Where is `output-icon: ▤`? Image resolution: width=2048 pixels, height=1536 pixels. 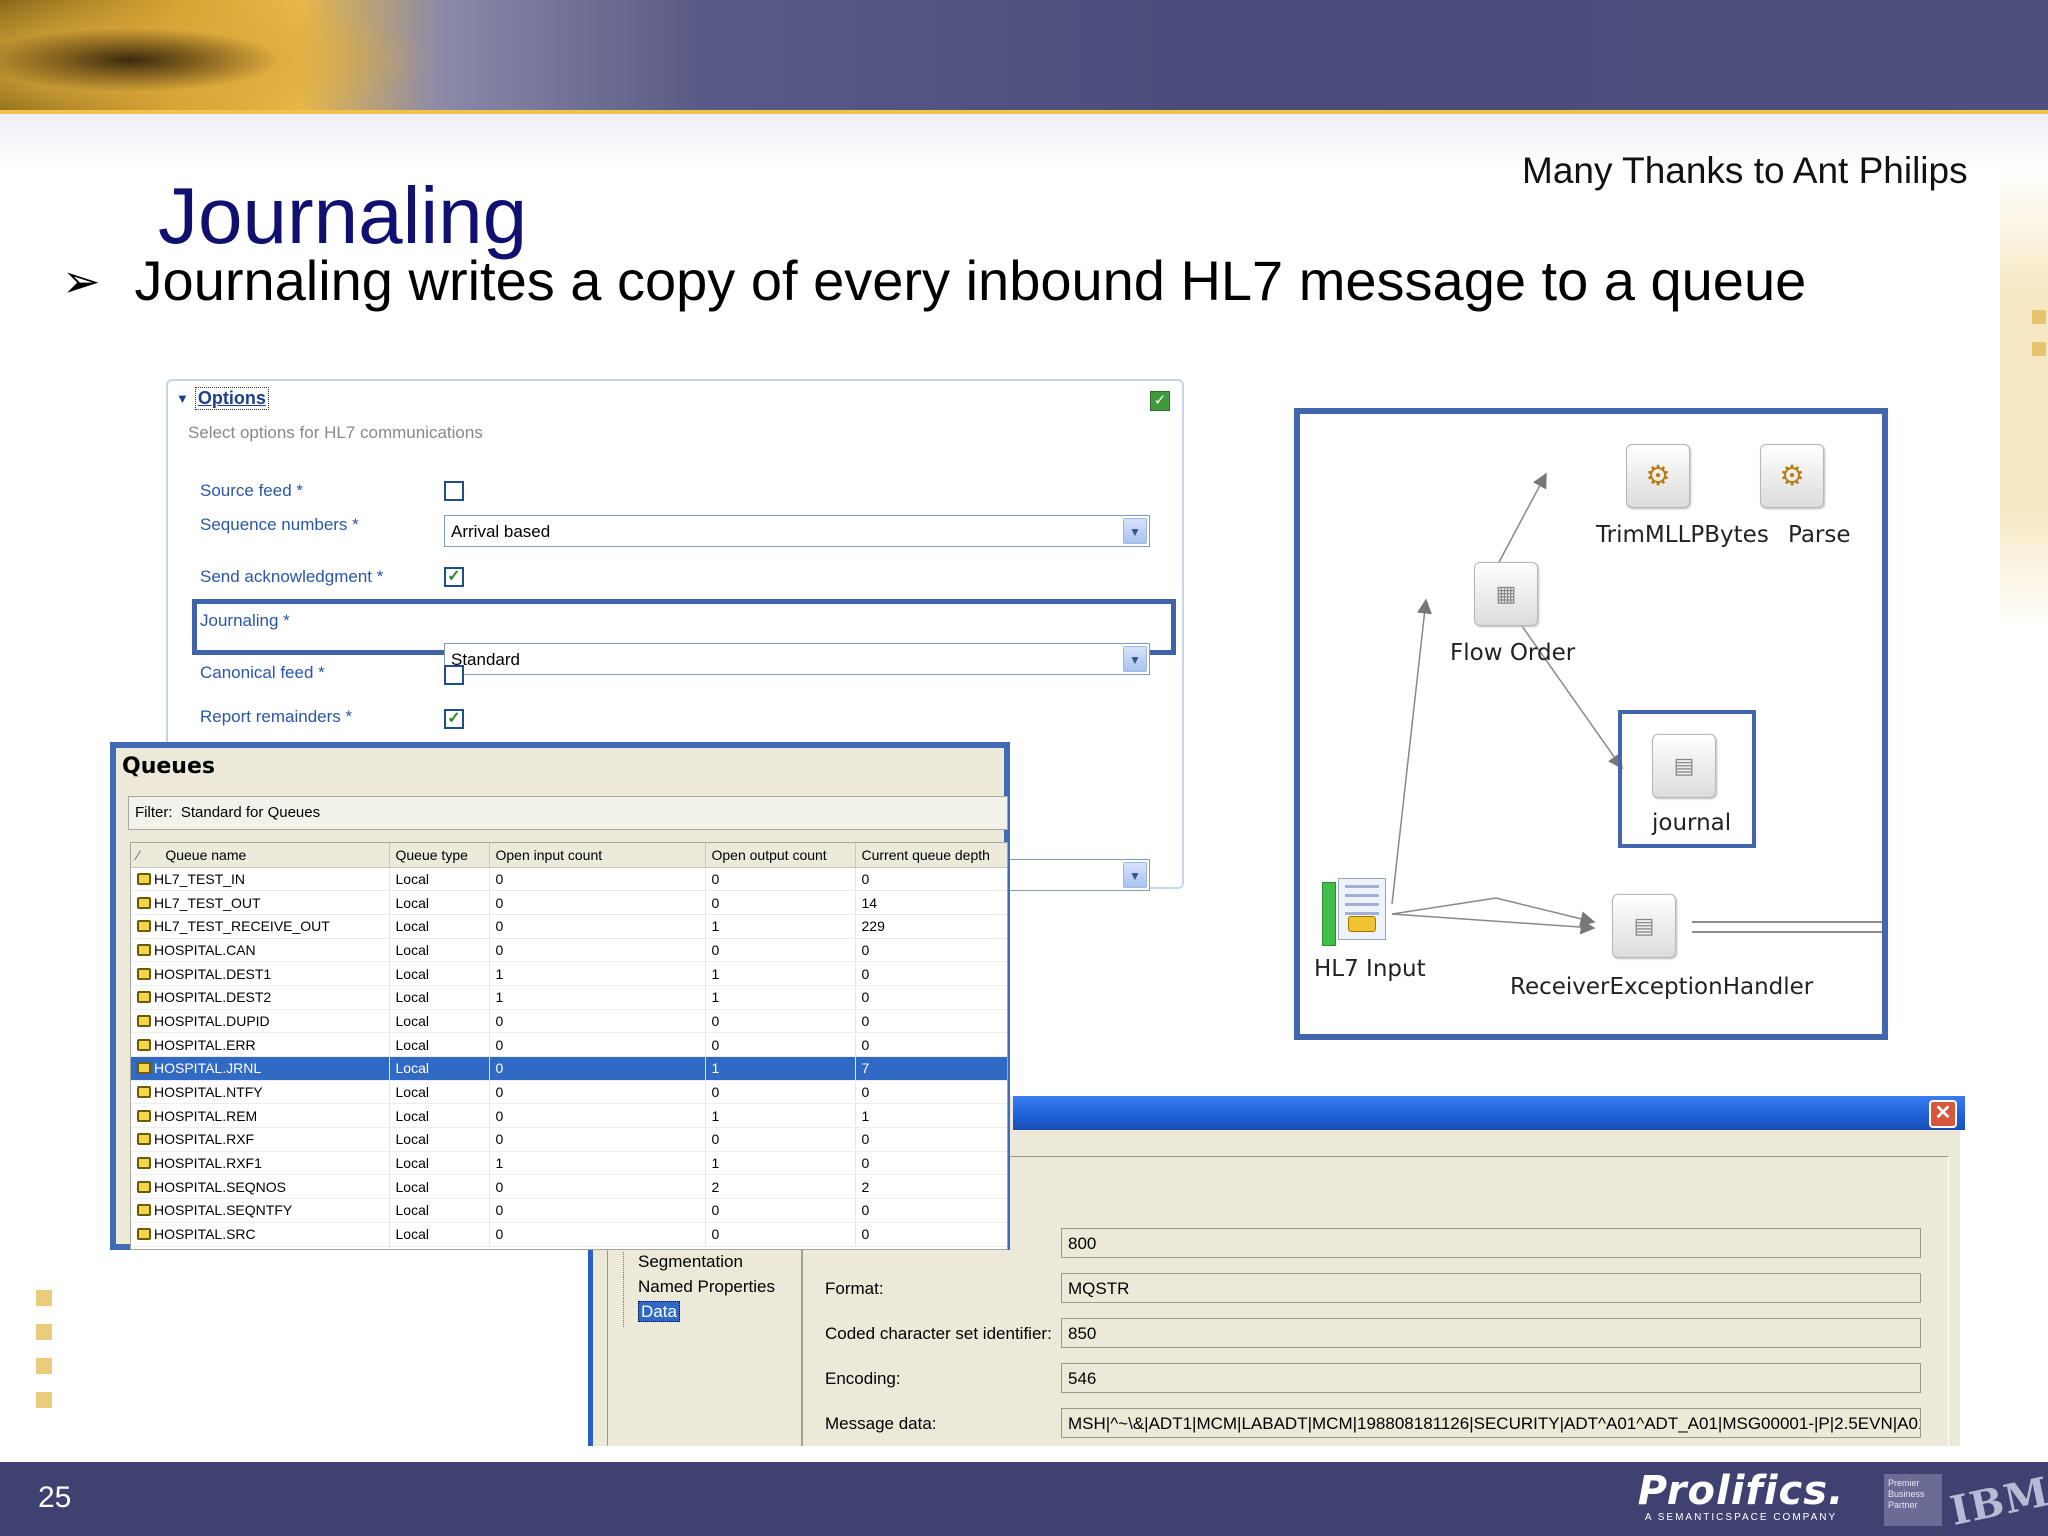 output-icon: ▤ is located at coordinates (1644, 925).